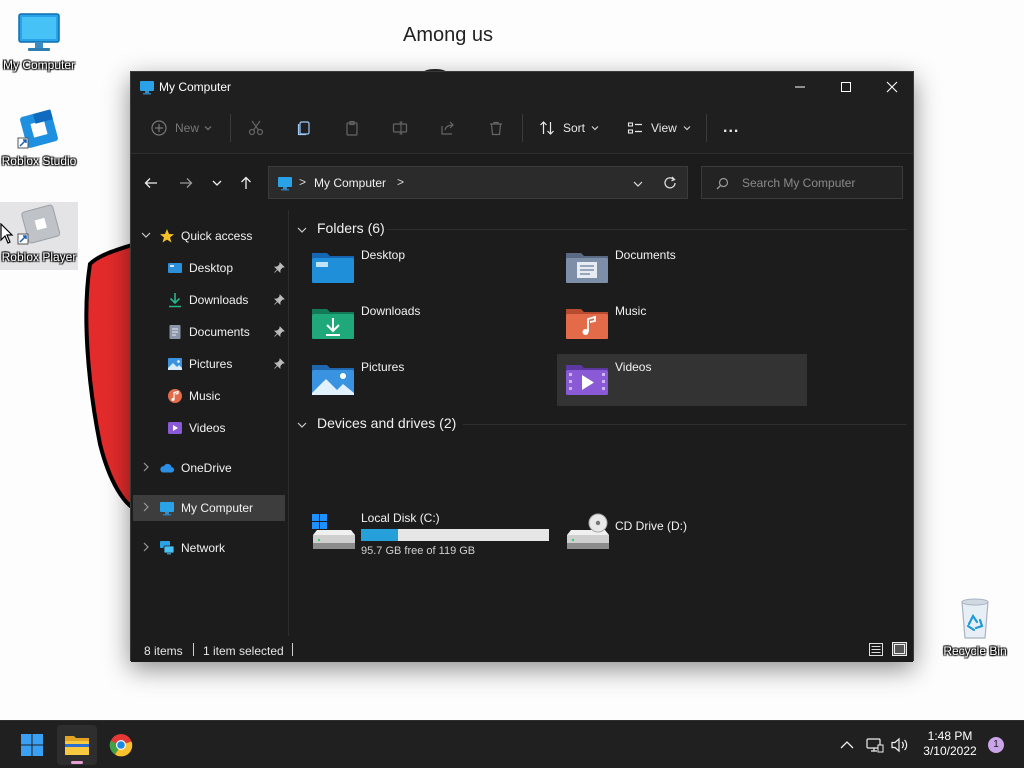 The height and width of the screenshot is (768, 1024). What do you see at coordinates (175, 300) in the screenshot?
I see `download-icon` at bounding box center [175, 300].